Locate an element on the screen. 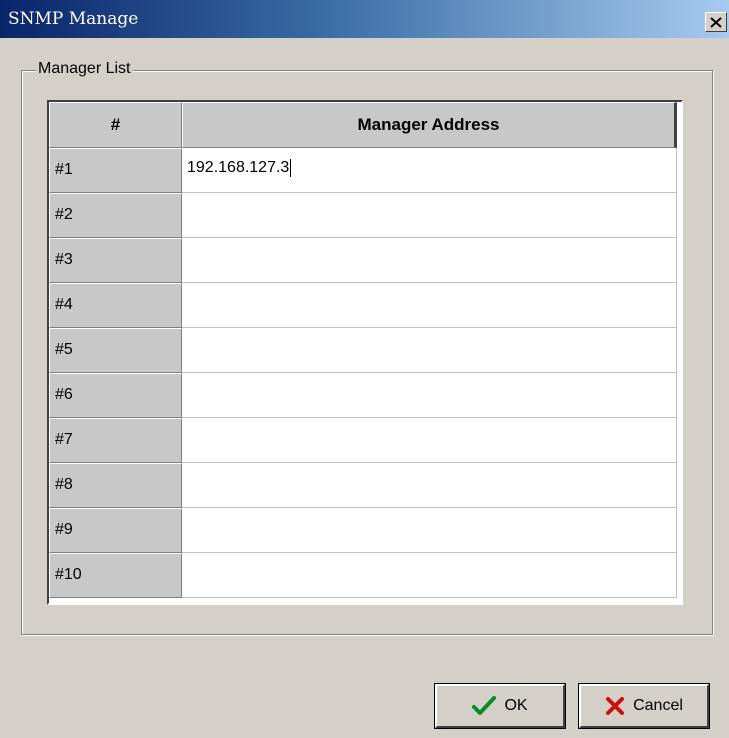  table-header: # Manager Address is located at coordinates (365, 125).